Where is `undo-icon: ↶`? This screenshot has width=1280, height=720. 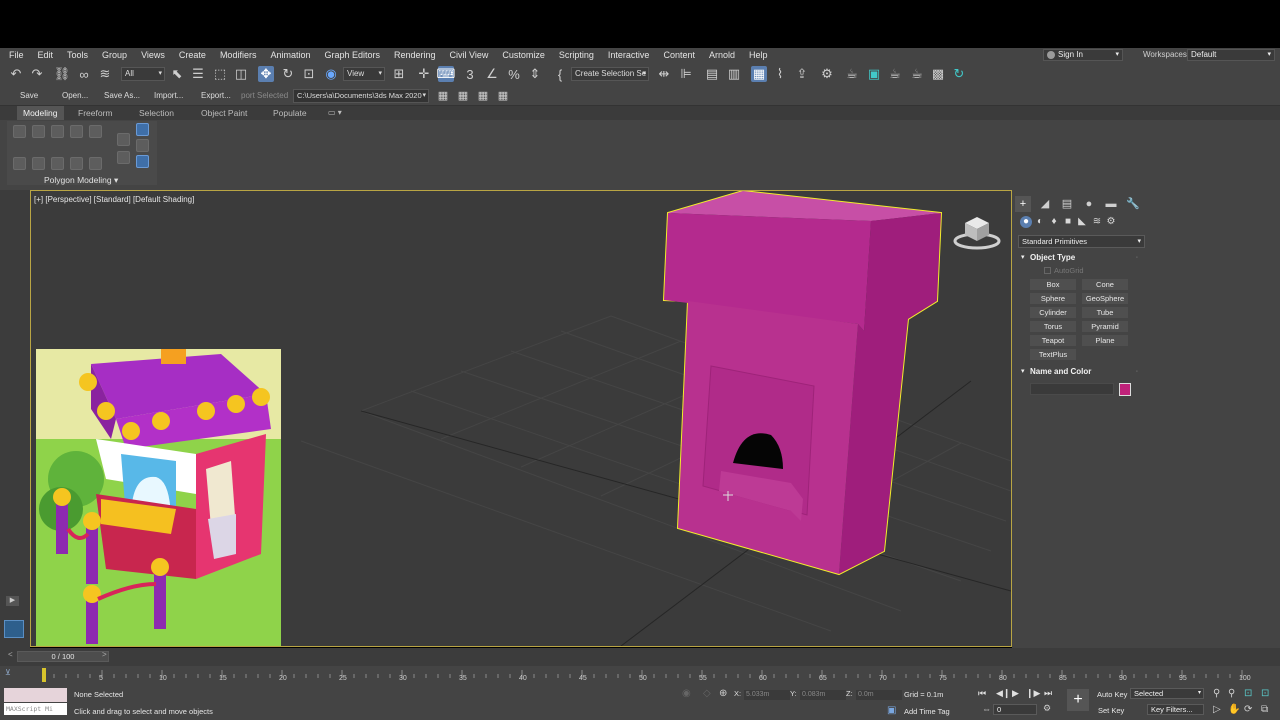
undo-icon: ↶ is located at coordinates (16, 74).